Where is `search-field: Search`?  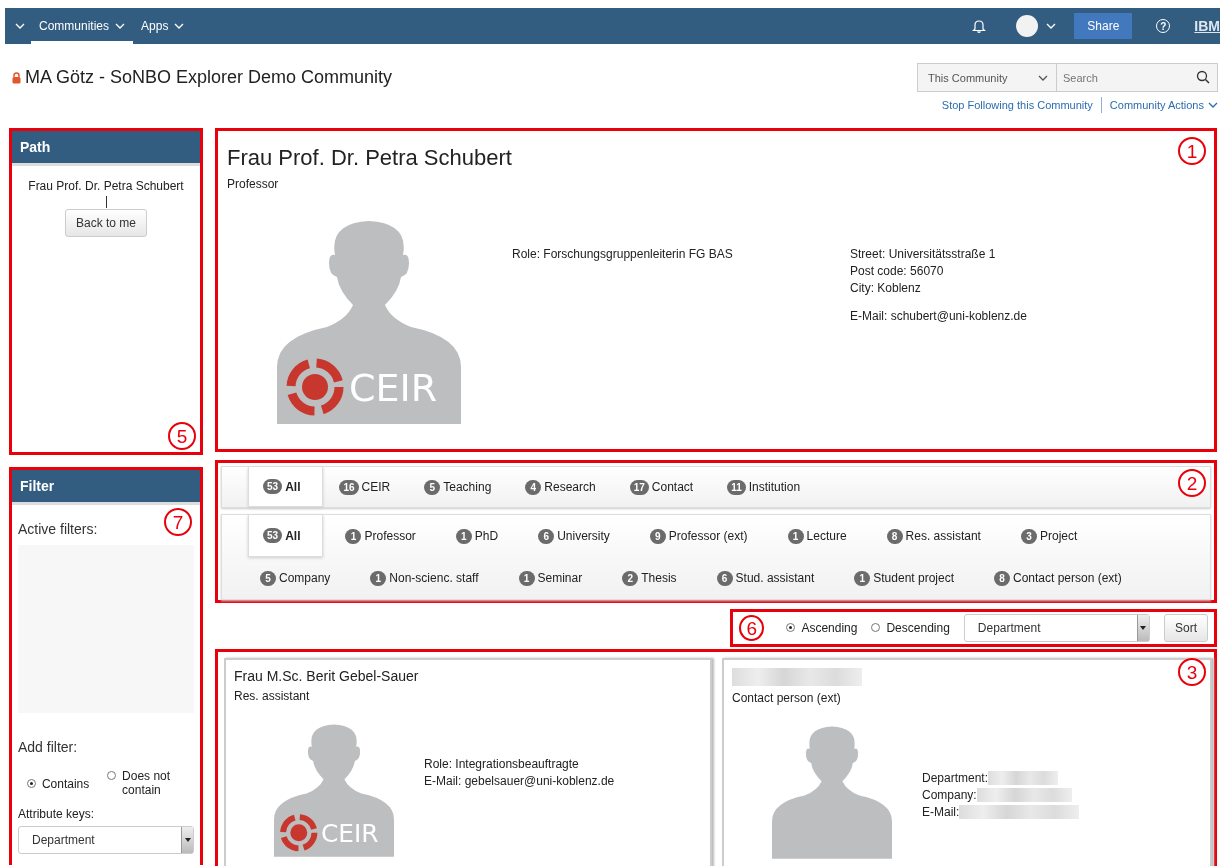 search-field: Search is located at coordinates (1137, 77).